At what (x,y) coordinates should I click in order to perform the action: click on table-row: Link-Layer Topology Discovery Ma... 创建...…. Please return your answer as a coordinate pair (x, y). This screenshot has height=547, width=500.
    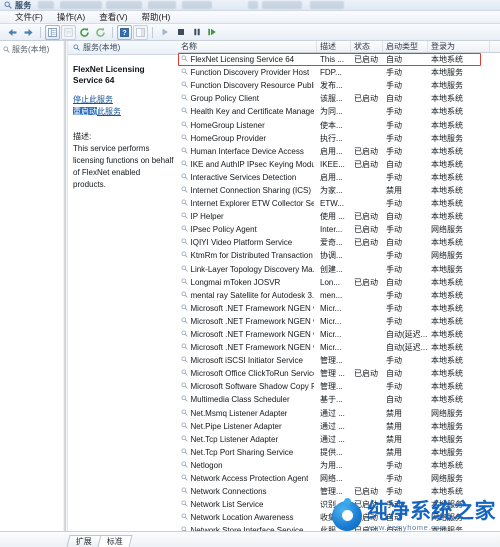
    Looking at the image, I should click on (339, 269).